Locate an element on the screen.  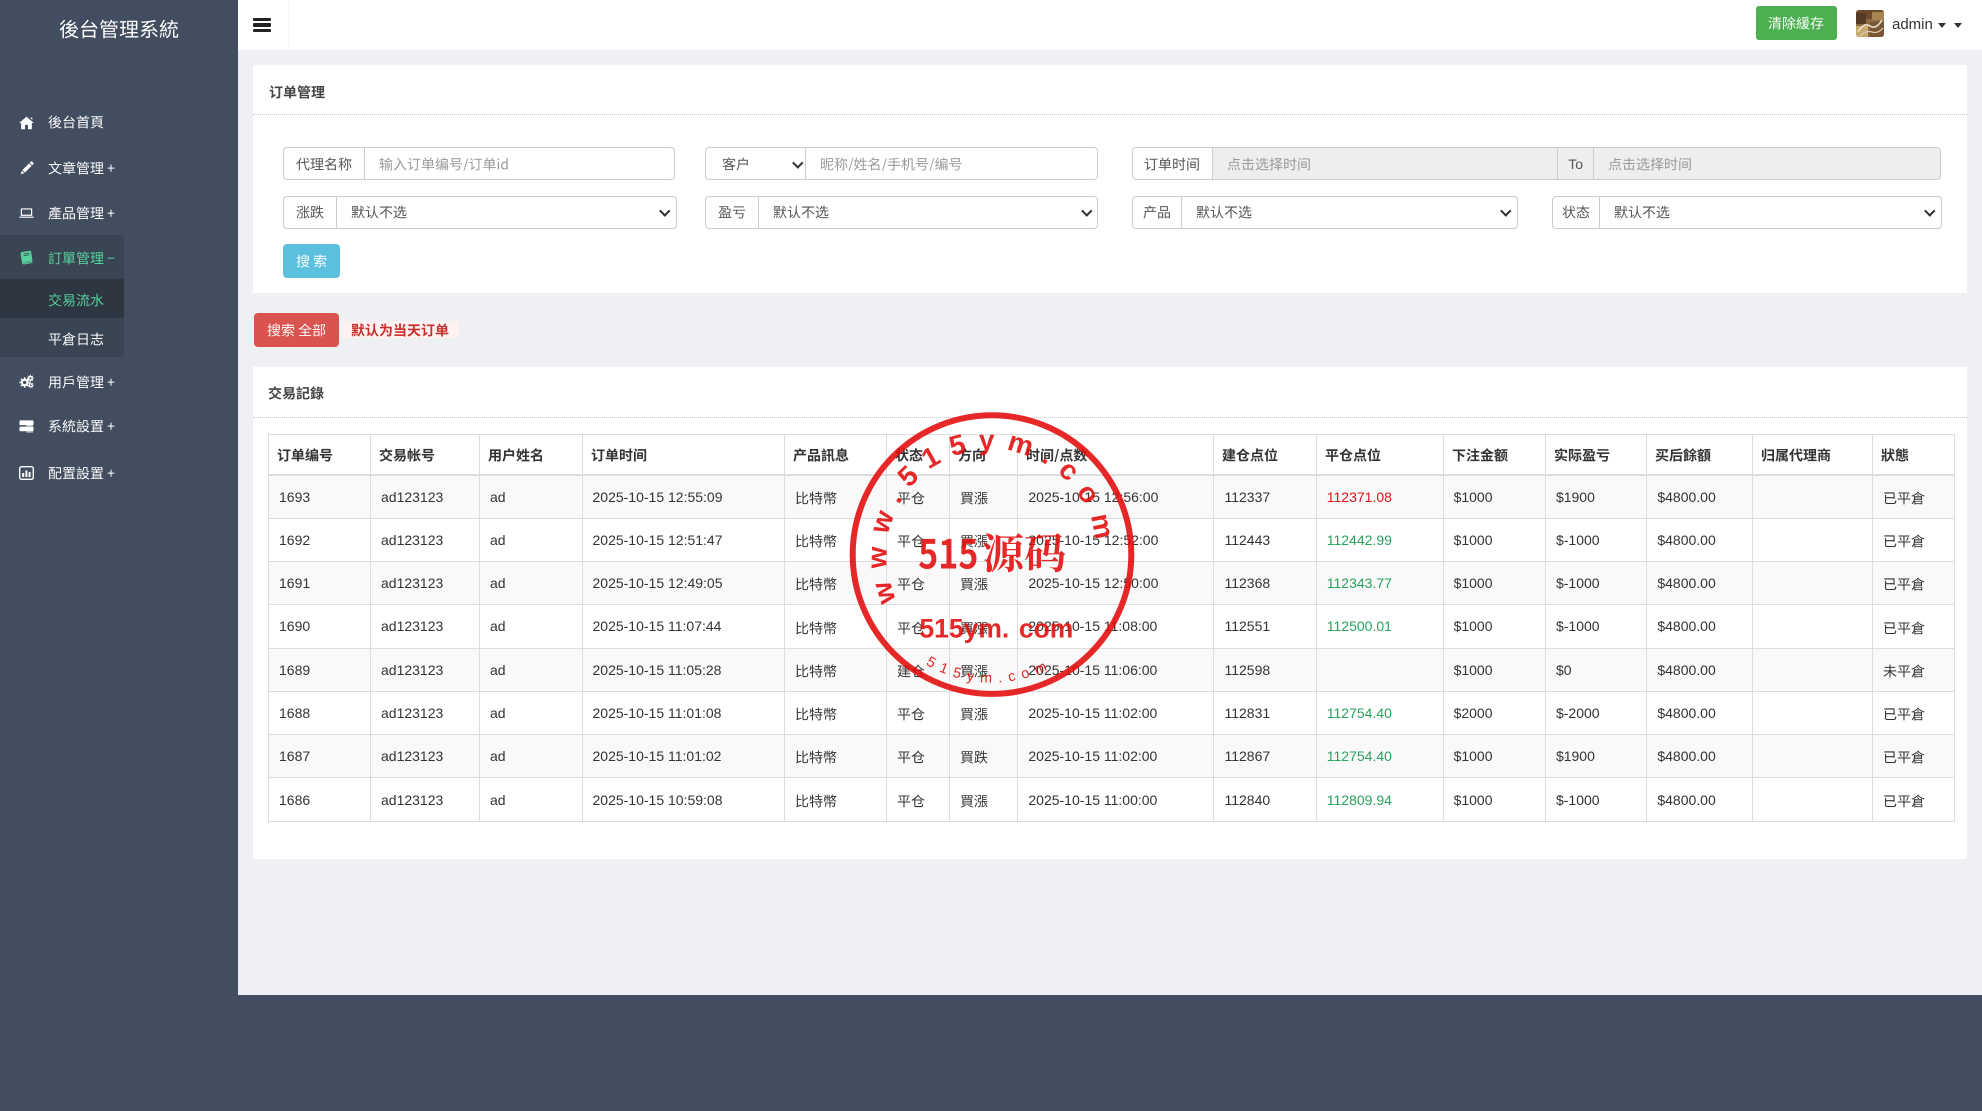
svg-text: 515ym.com is located at coordinates (989, 670).